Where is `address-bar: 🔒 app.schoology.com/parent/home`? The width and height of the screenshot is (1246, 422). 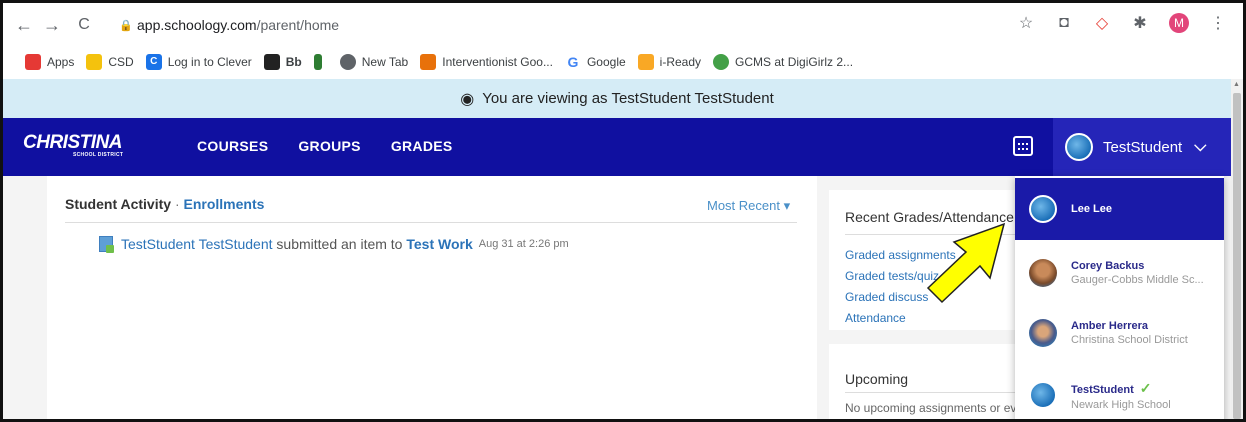
address-bar: 🔒 app.schoology.com/parent/home is located at coordinates (579, 25).